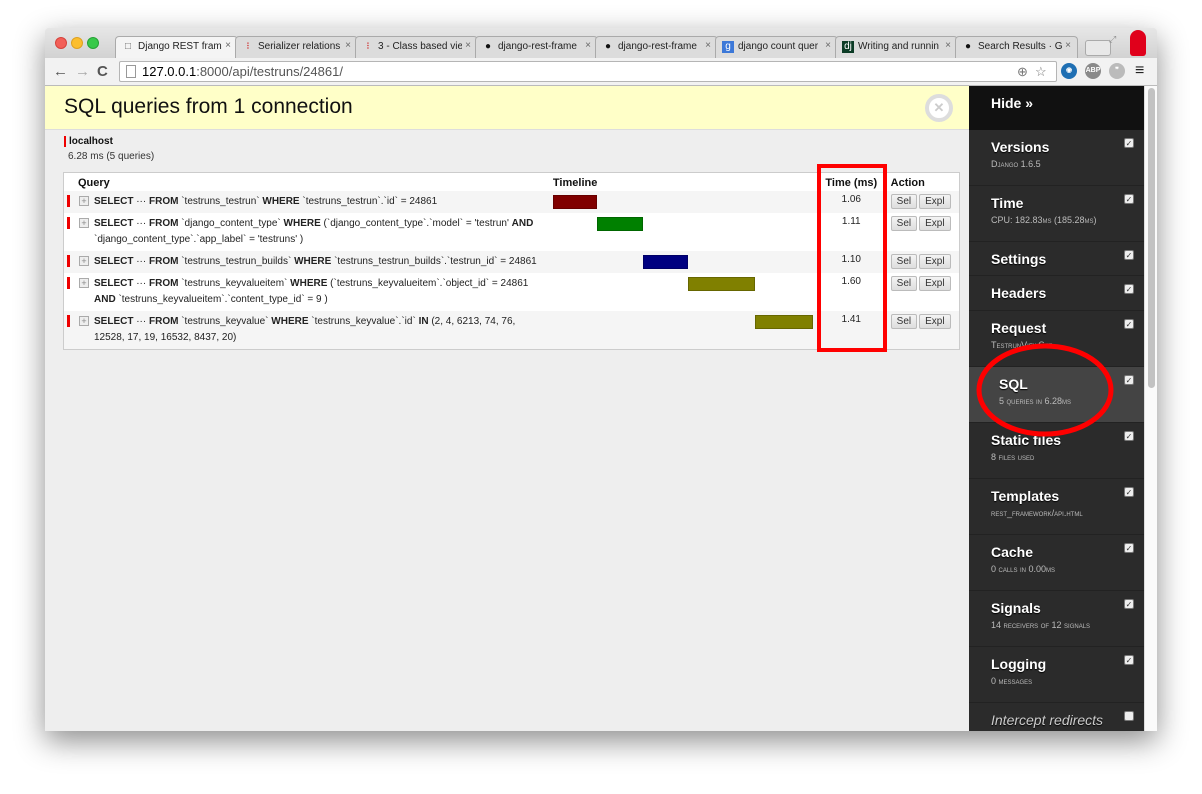  What do you see at coordinates (1041, 72) in the screenshot?
I see `bookmark-star-icon: ☆` at bounding box center [1041, 72].